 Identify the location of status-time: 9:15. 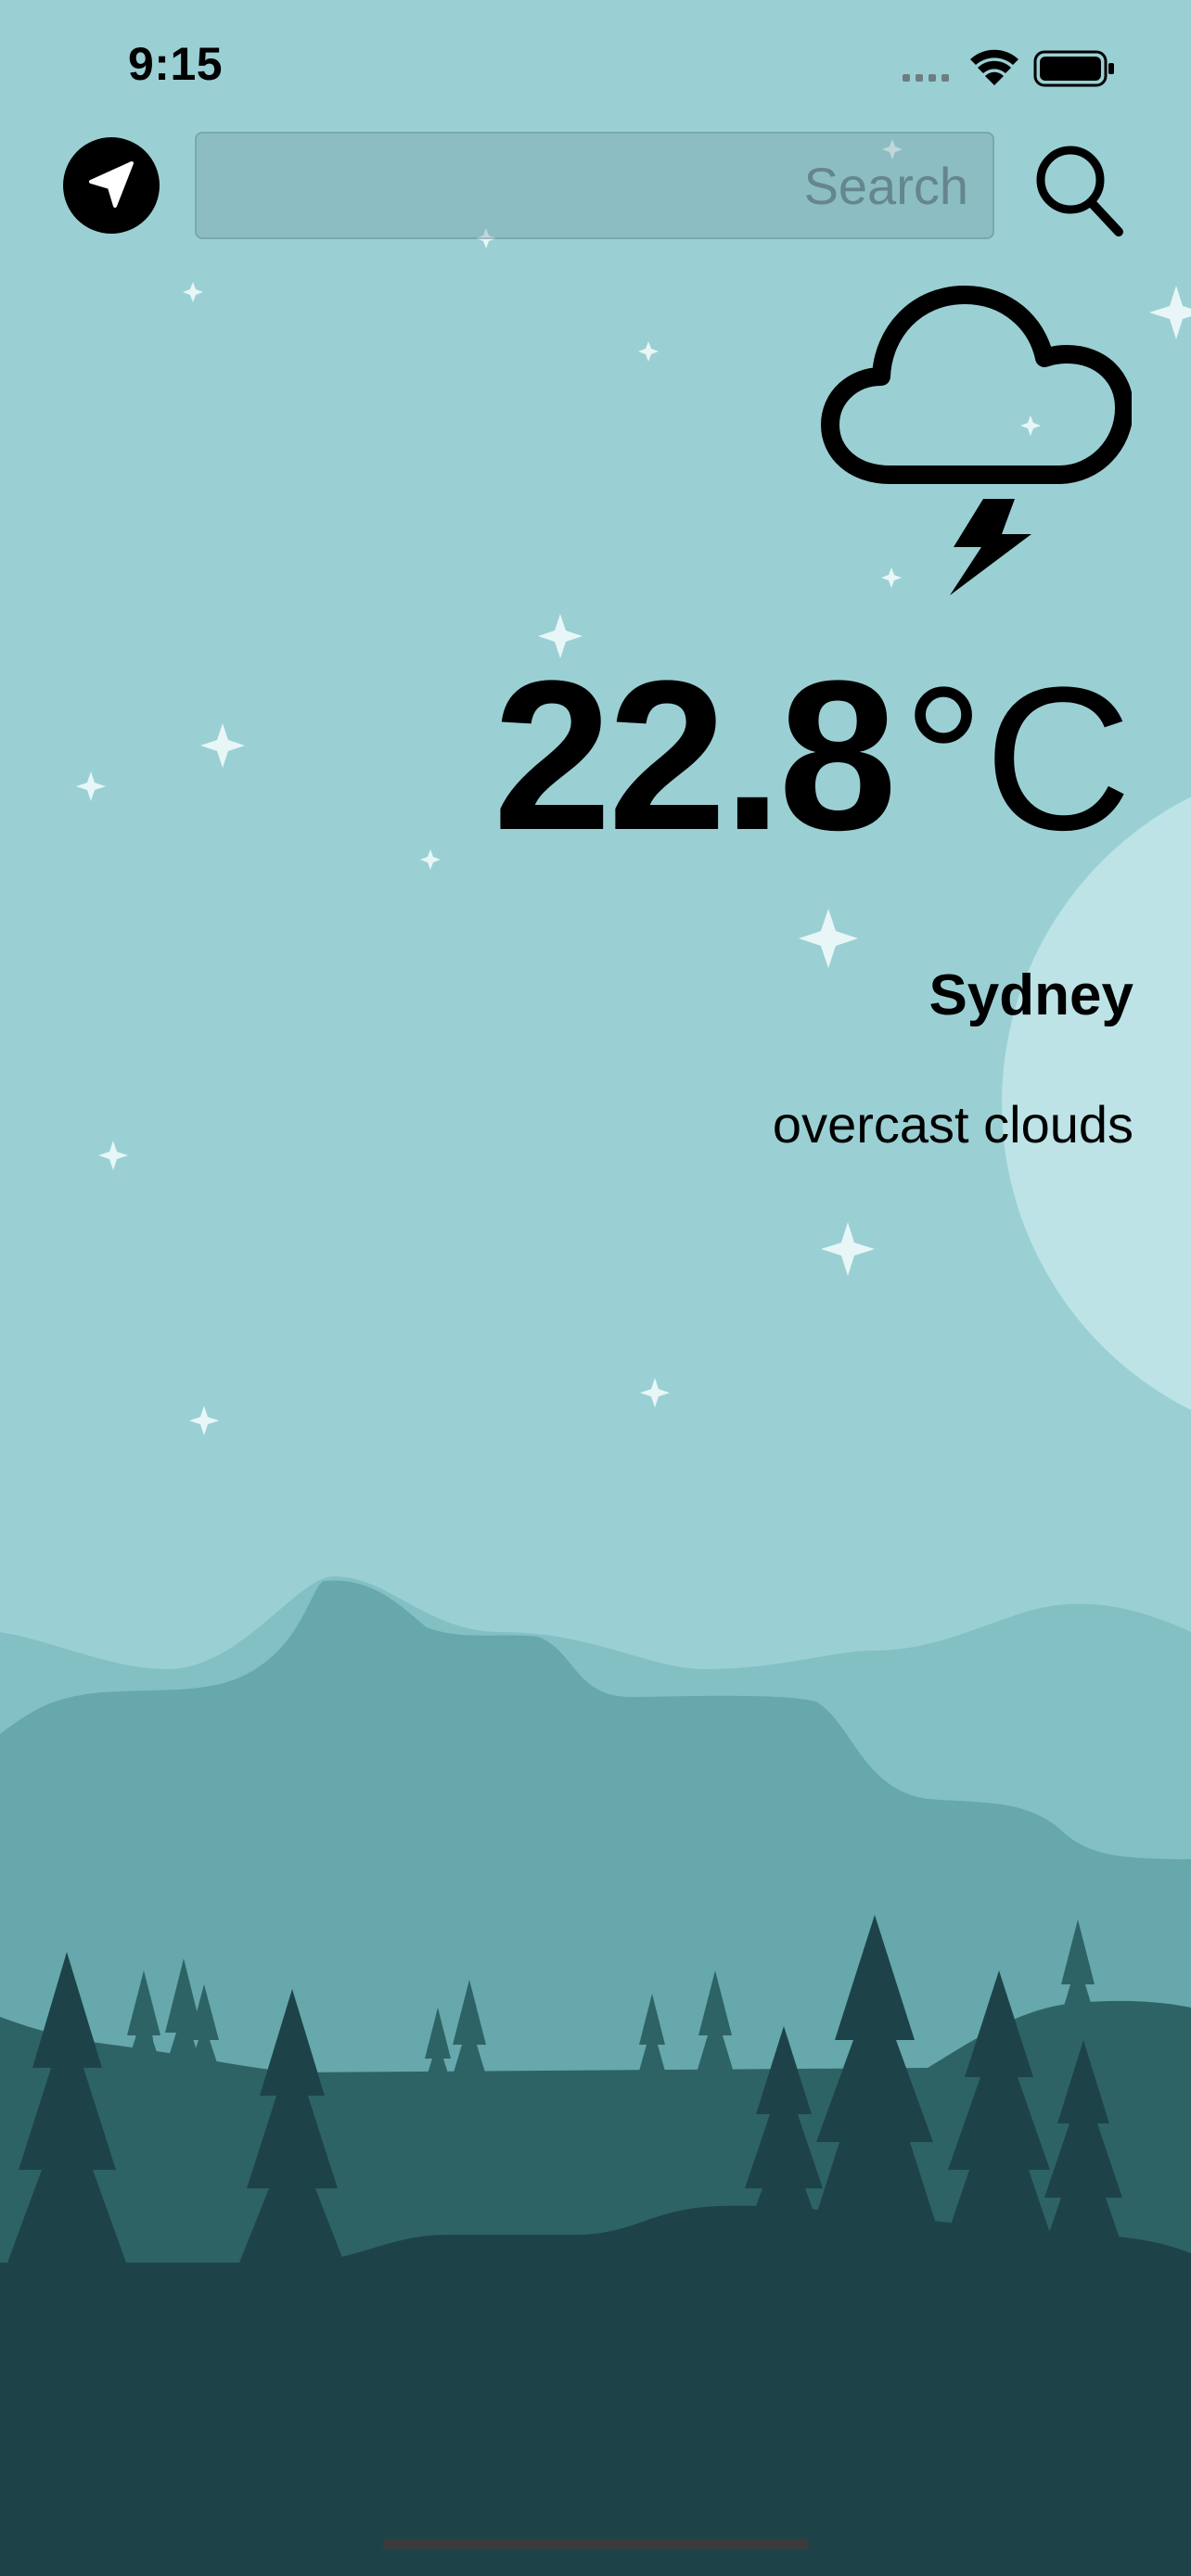
(176, 64).